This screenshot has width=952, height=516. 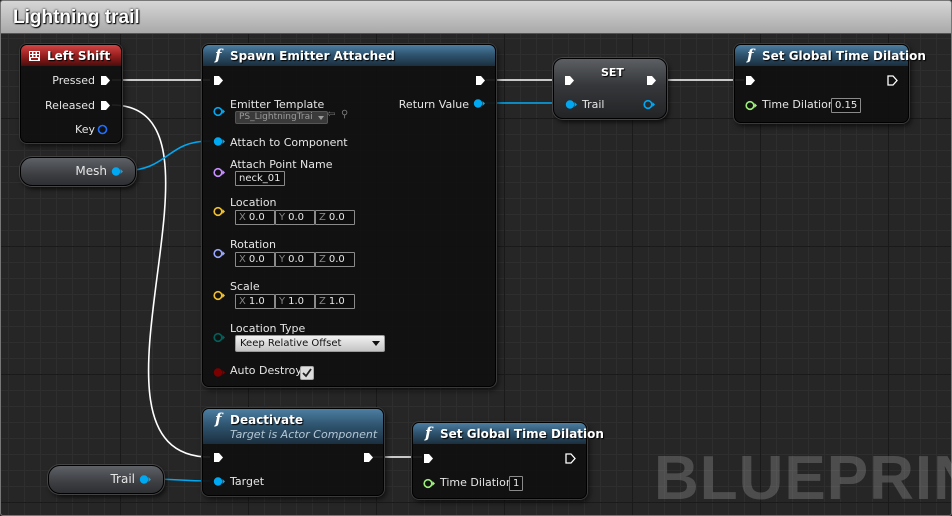 What do you see at coordinates (260, 178) in the screenshot?
I see `attach-point-name-input: neck_01` at bounding box center [260, 178].